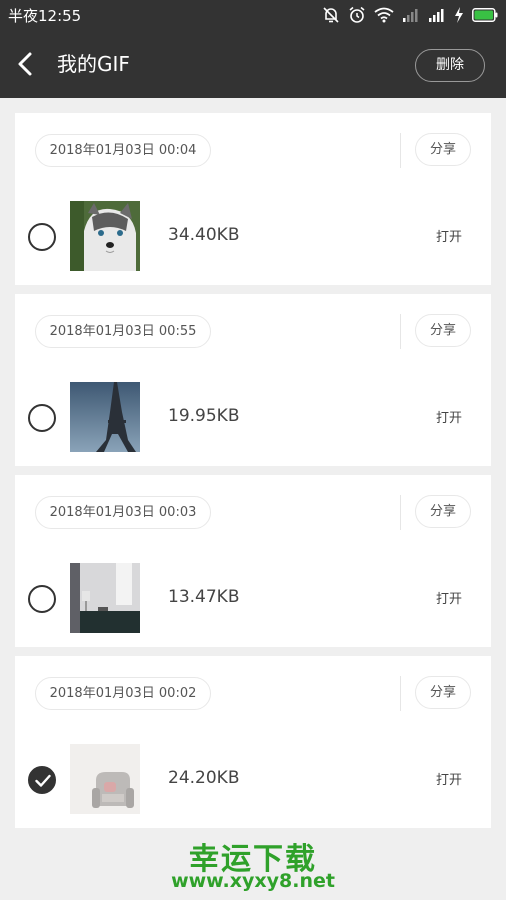 Image resolution: width=506 pixels, height=900 pixels. I want to click on chevron-left-icon, so click(25, 64).